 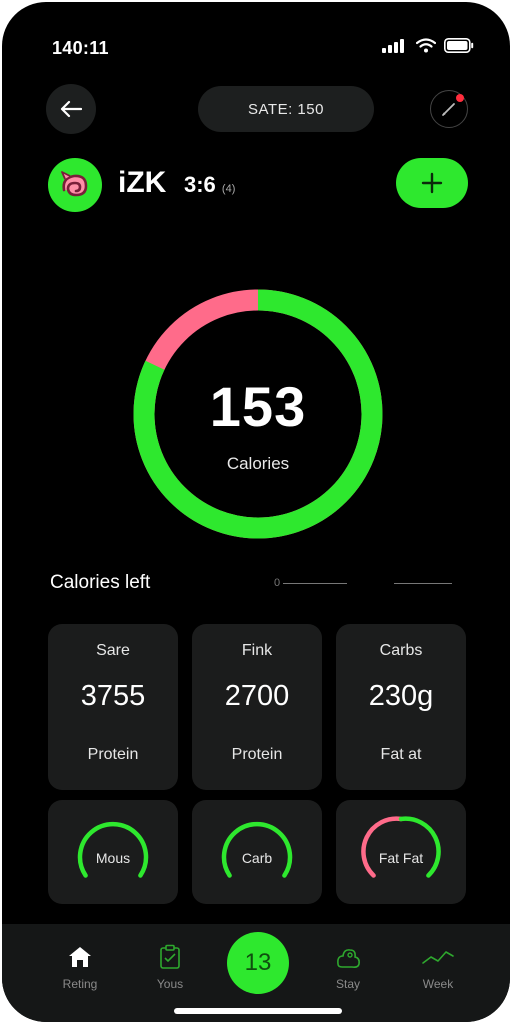 I want to click on back-button, so click(x=71, y=109).